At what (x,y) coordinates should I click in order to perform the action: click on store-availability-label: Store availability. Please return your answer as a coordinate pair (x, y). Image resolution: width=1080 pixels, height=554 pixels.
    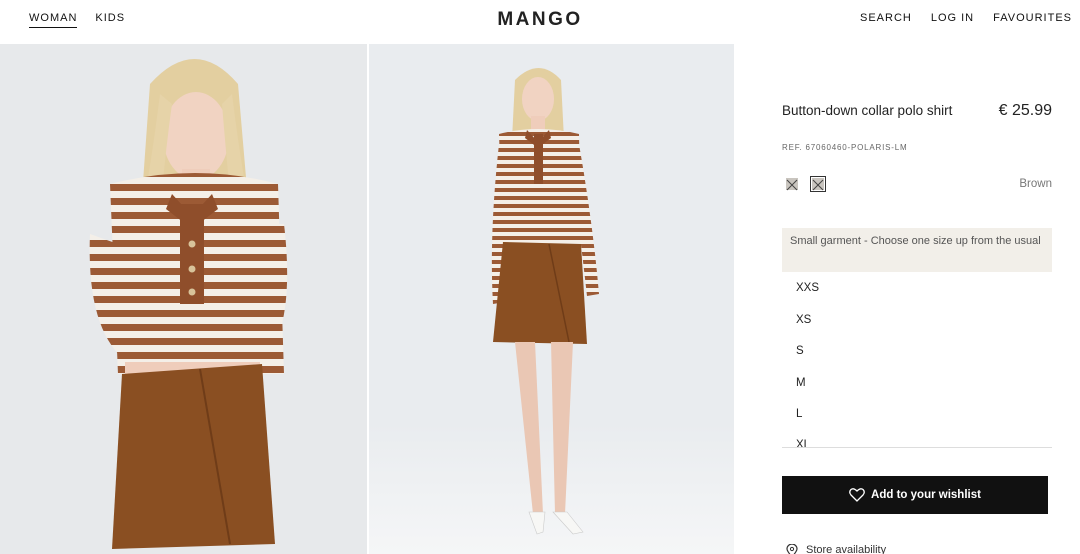
    Looking at the image, I should click on (846, 549).